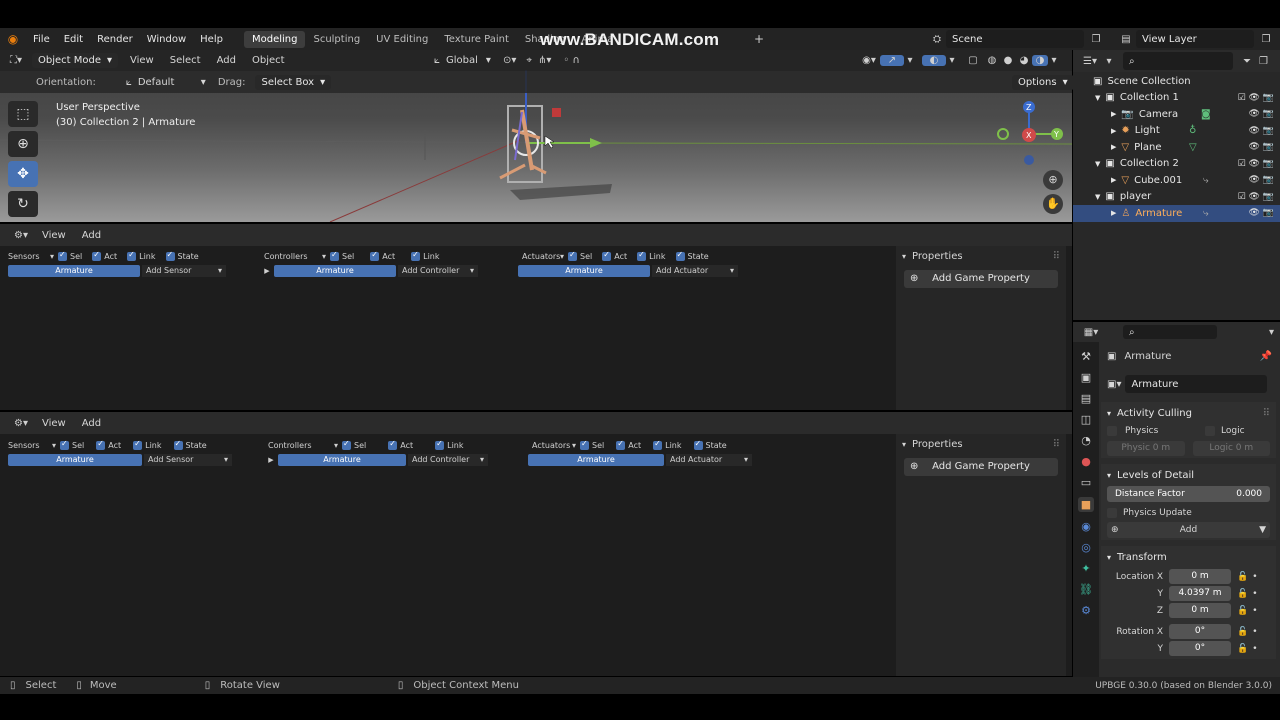 The image size is (1280, 720). Describe the element at coordinates (1112, 431) in the screenshot. I see `physics-checkbox` at that location.